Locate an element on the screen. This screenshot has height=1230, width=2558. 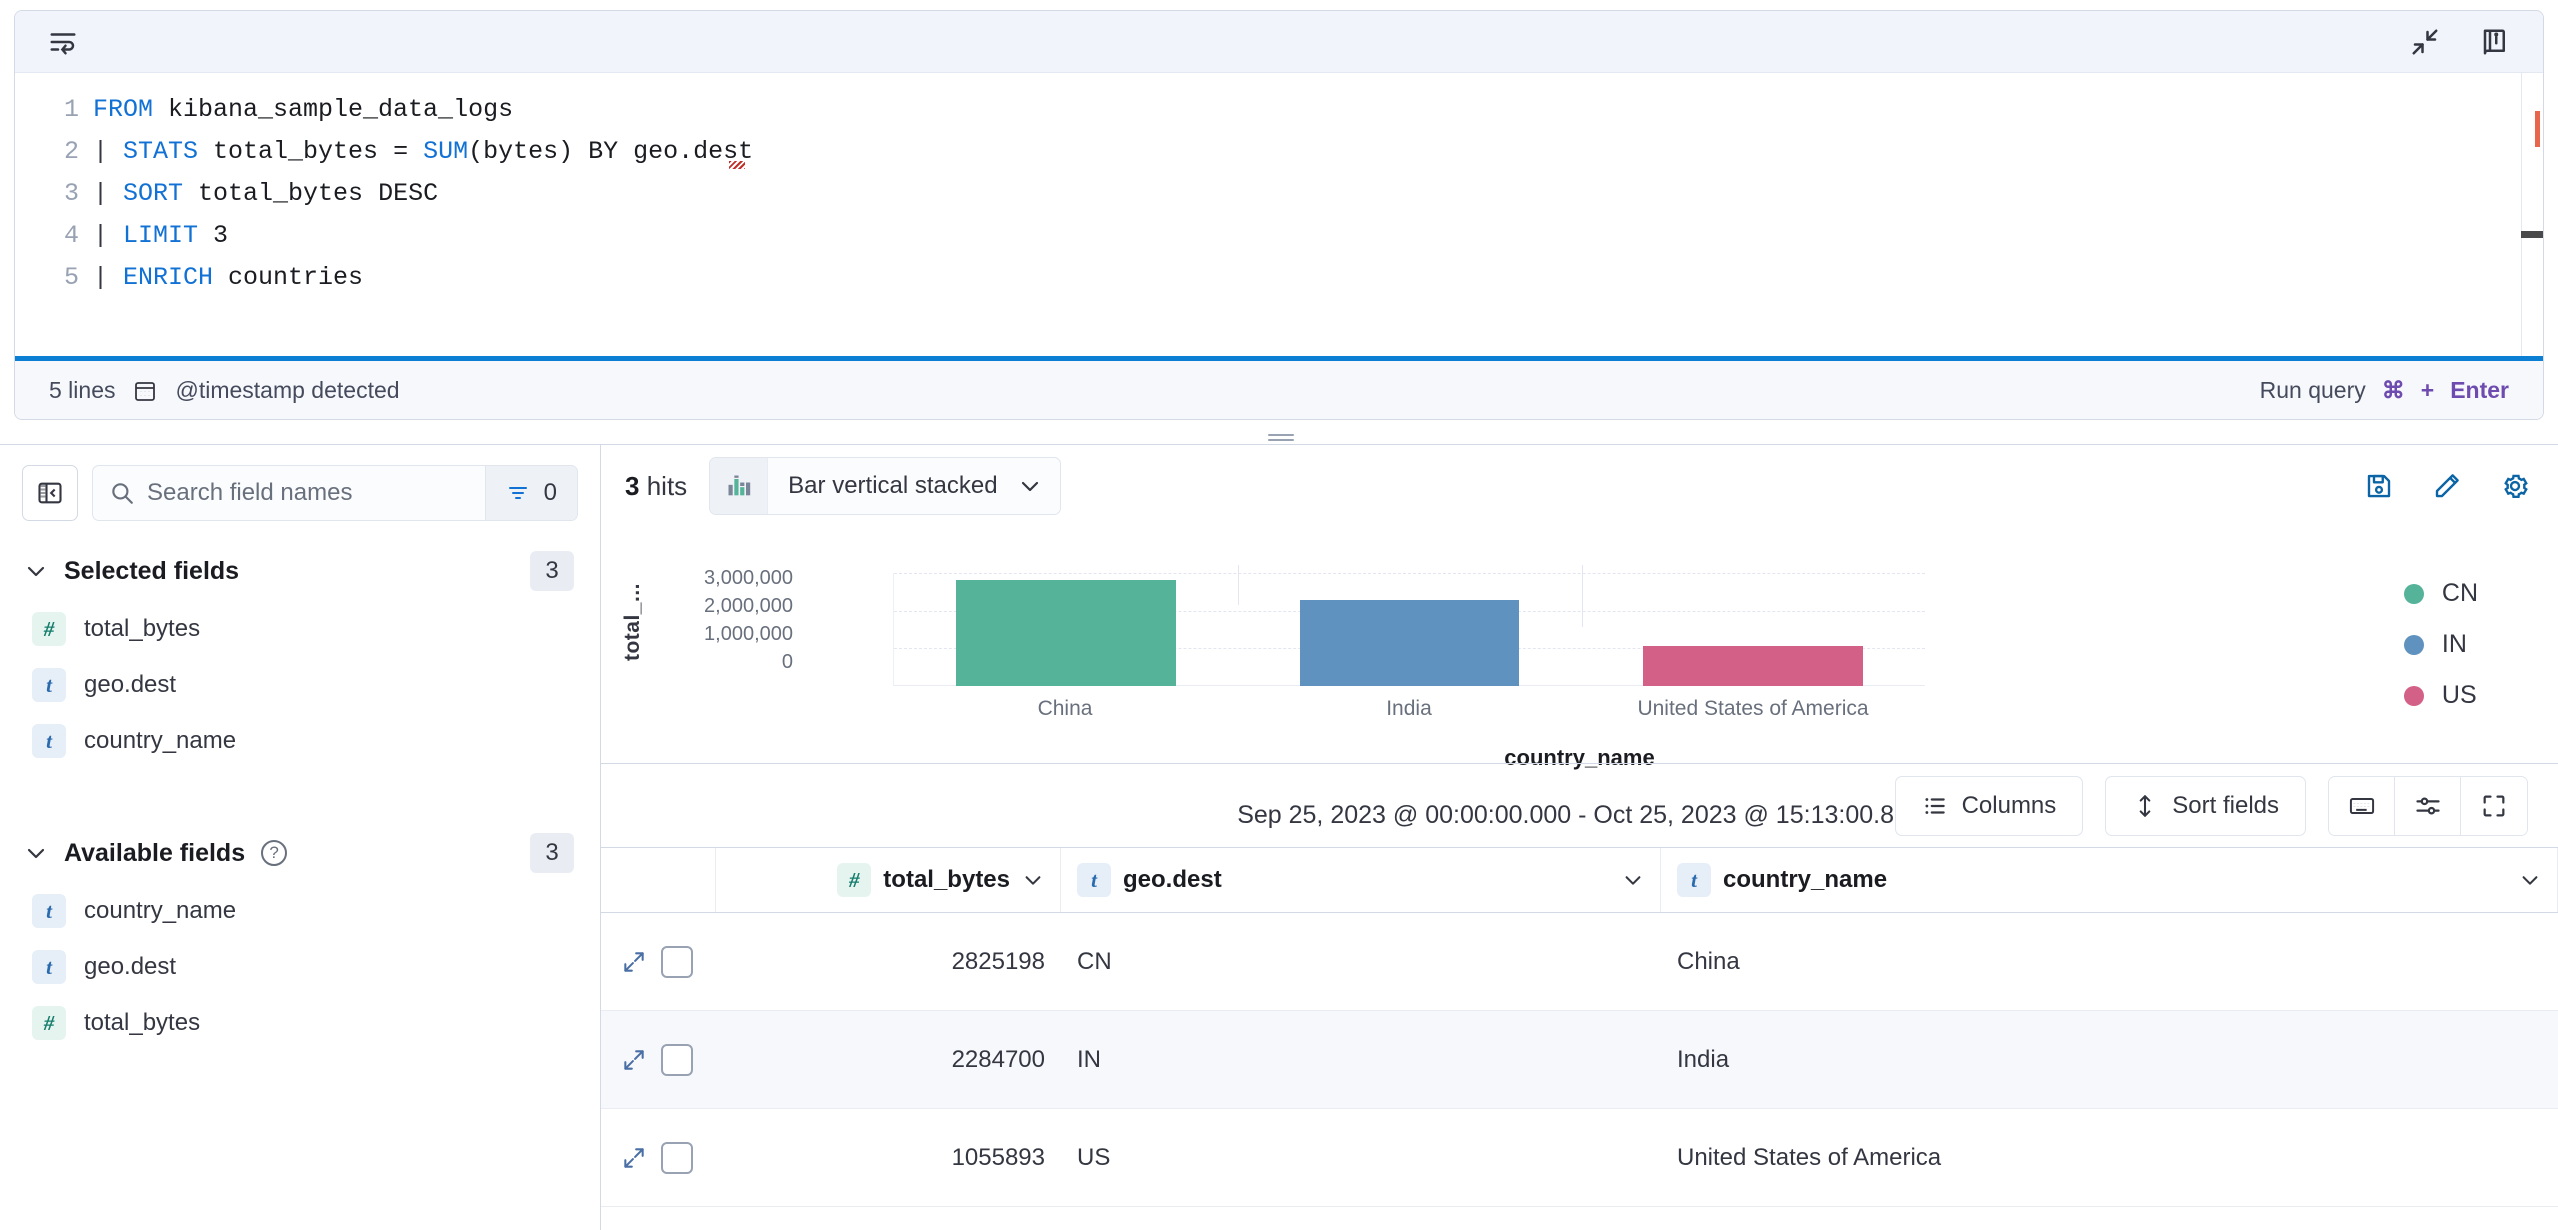
legend-item-in: IN is located at coordinates (2440, 644).